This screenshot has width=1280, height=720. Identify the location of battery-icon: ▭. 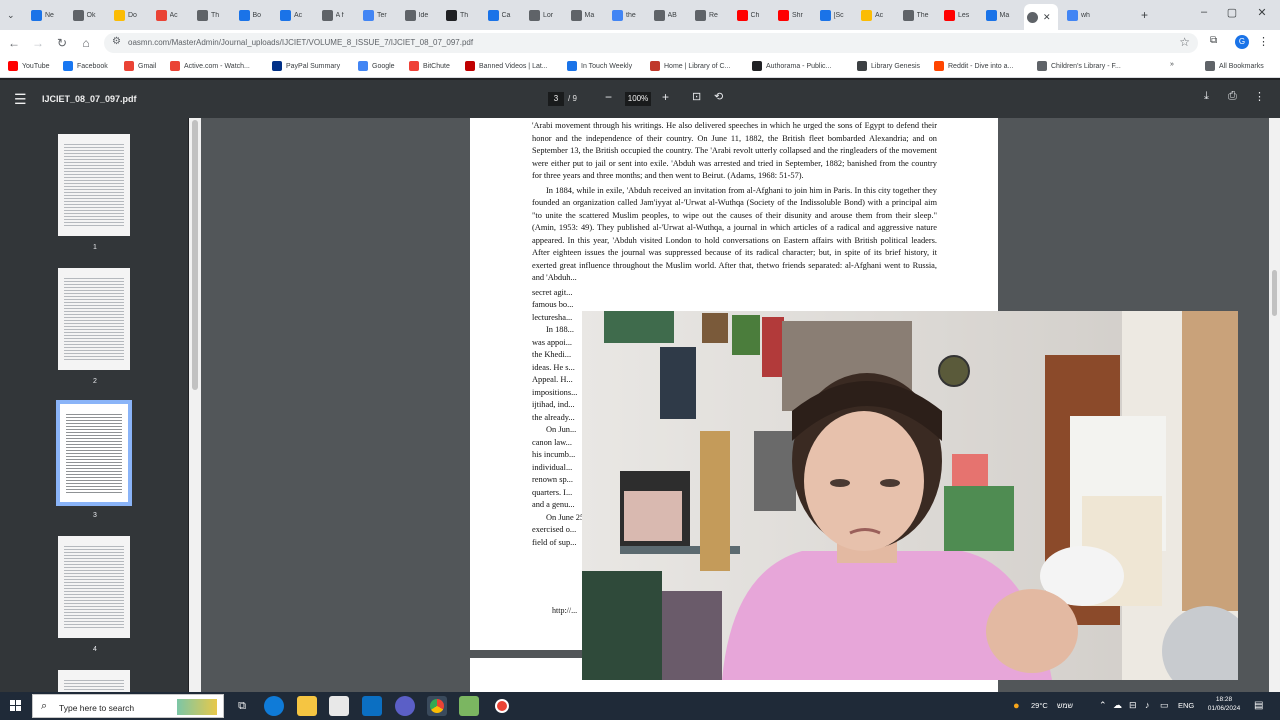
(1164, 705).